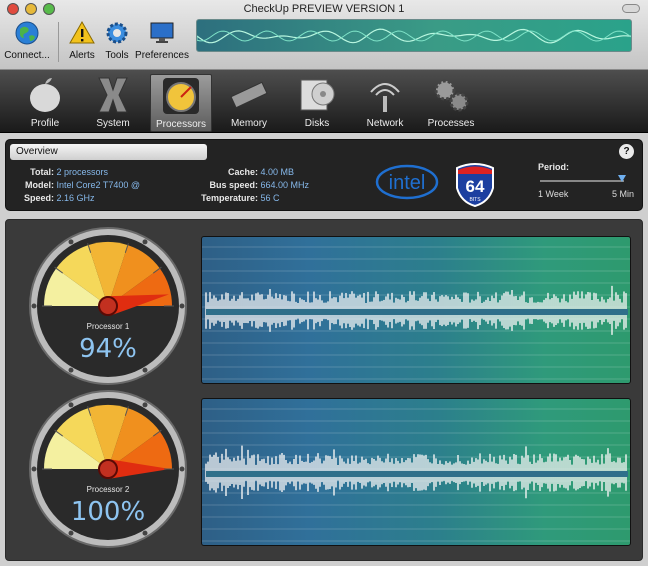 Image resolution: width=648 pixels, height=566 pixels. What do you see at coordinates (27, 33) in the screenshot?
I see `globe-icon` at bounding box center [27, 33].